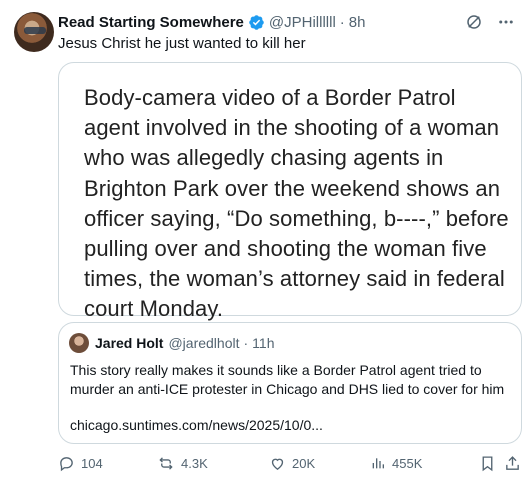  I want to click on views-button: 455K, so click(396, 463).